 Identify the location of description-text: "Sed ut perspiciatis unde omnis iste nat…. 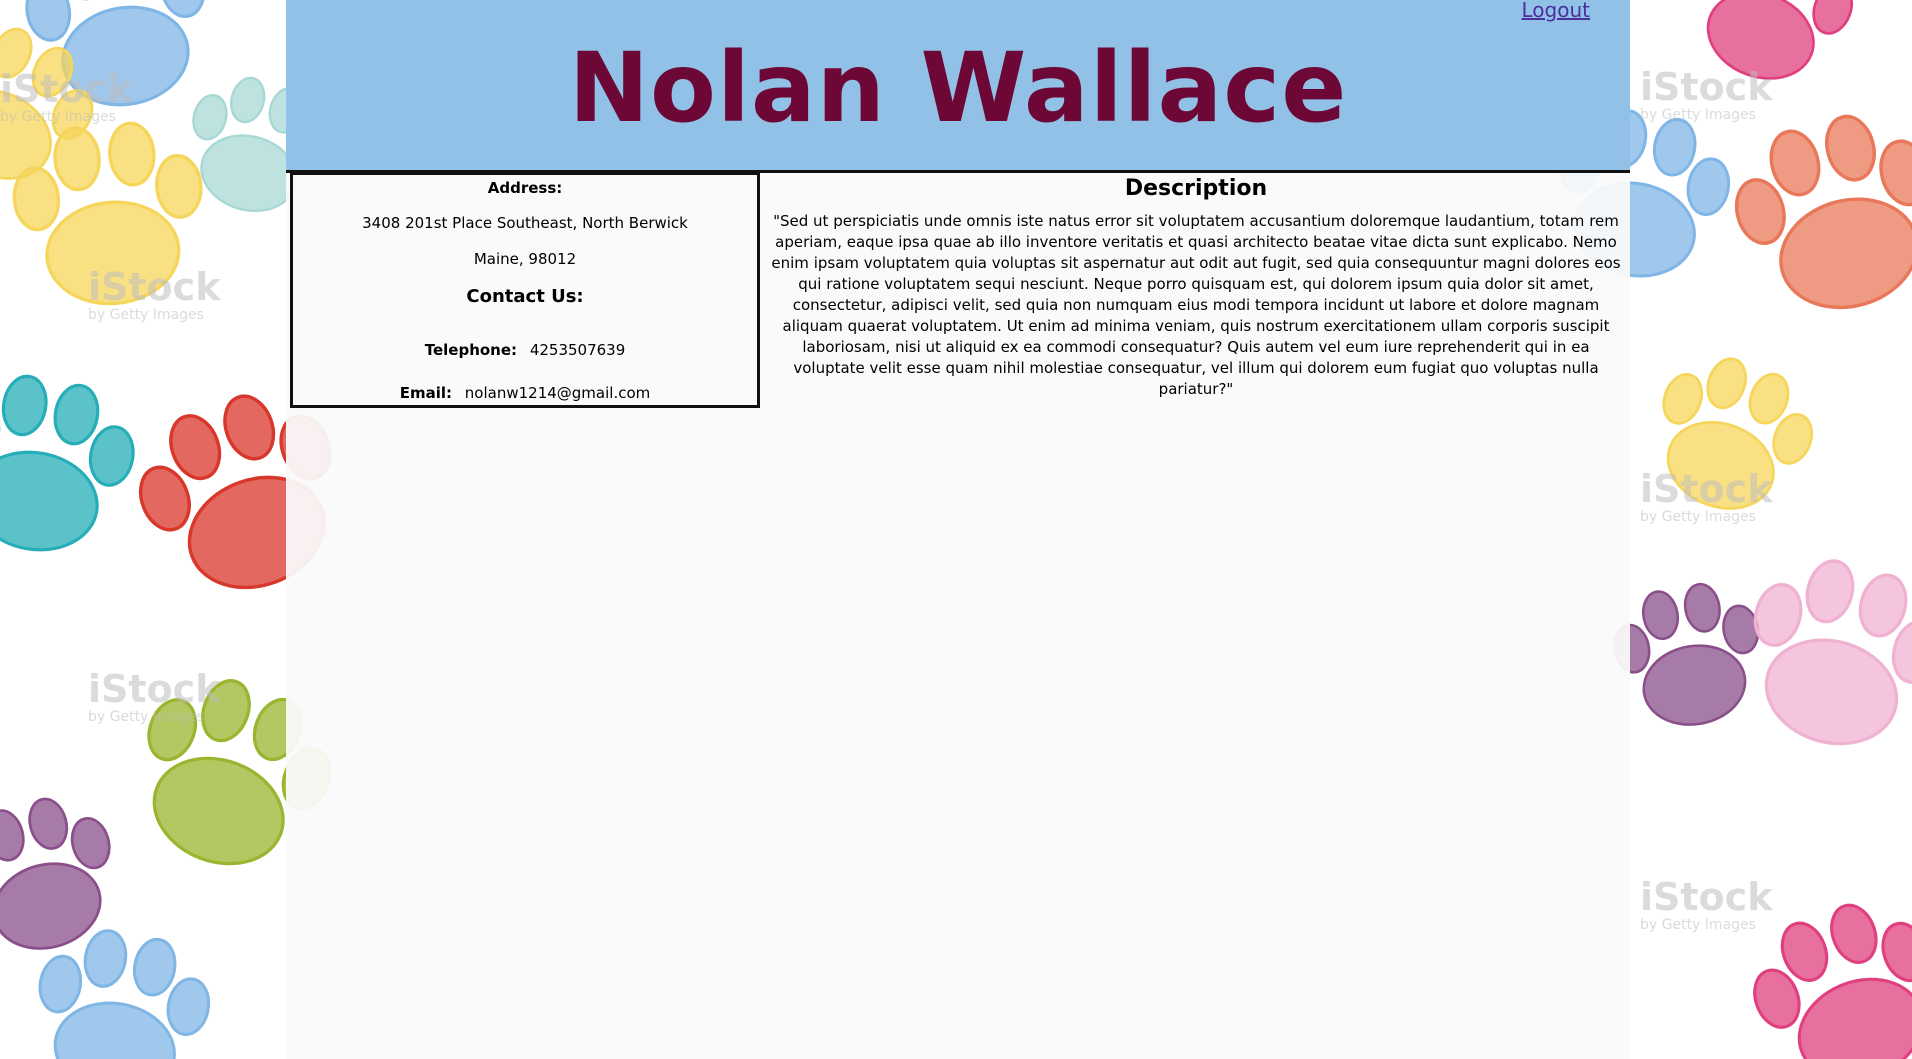
(1196, 305).